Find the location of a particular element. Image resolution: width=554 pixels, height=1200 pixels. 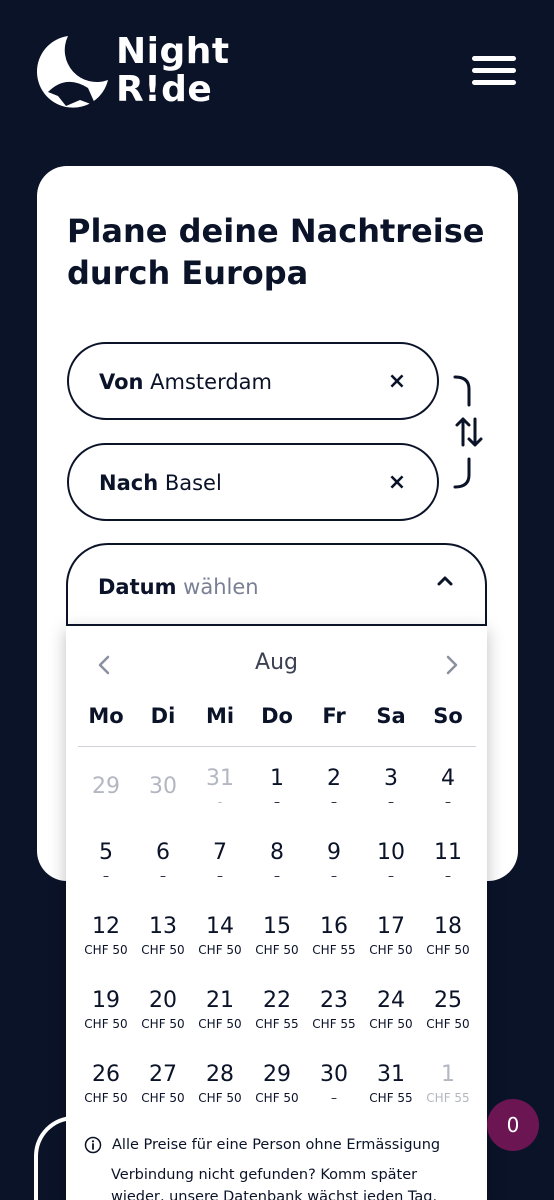

from-value: Amsterdam is located at coordinates (211, 382).